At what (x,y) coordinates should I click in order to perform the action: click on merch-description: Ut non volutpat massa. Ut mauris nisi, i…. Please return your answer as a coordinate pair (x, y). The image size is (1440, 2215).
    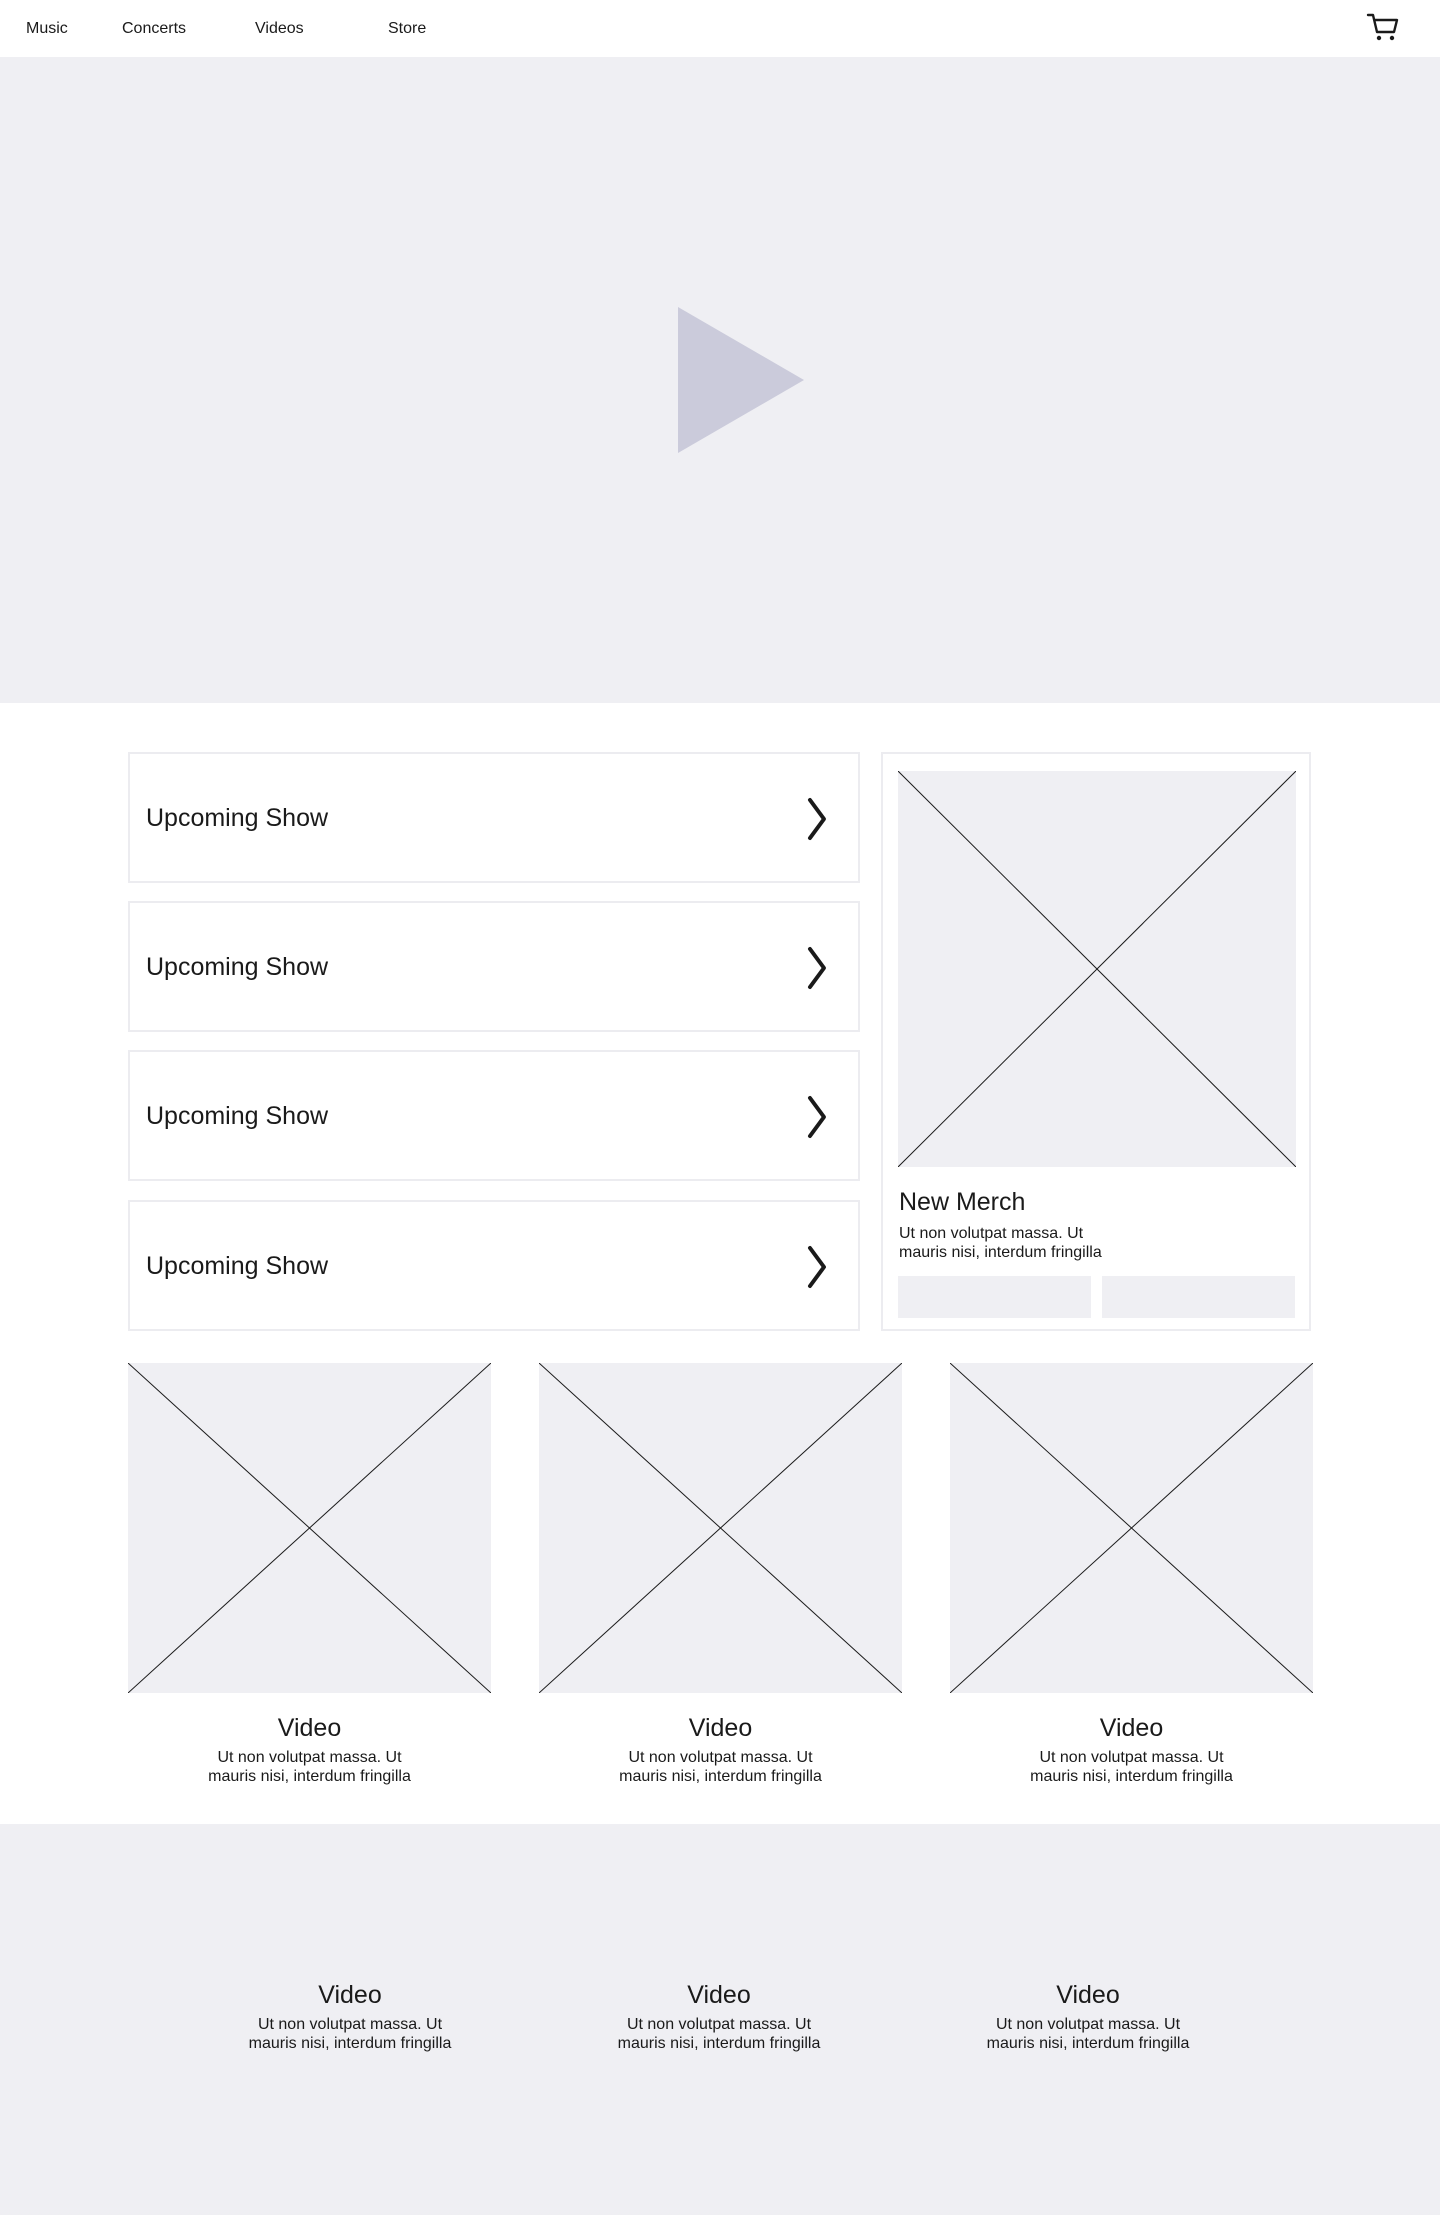
    Looking at the image, I should click on (1024, 1243).